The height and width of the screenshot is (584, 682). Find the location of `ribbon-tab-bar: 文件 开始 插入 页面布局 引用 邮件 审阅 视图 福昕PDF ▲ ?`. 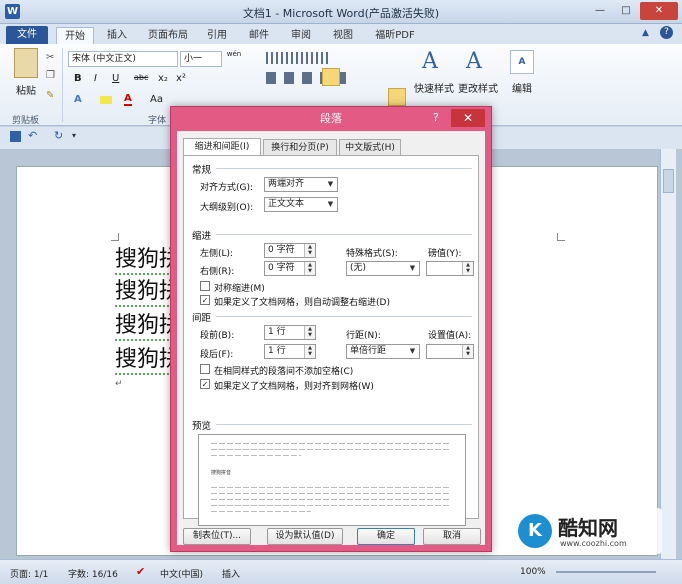

ribbon-tab-bar: 文件 开始 插入 页面布局 引用 邮件 审阅 视图 福昕PDF ▲ ? is located at coordinates (341, 34).